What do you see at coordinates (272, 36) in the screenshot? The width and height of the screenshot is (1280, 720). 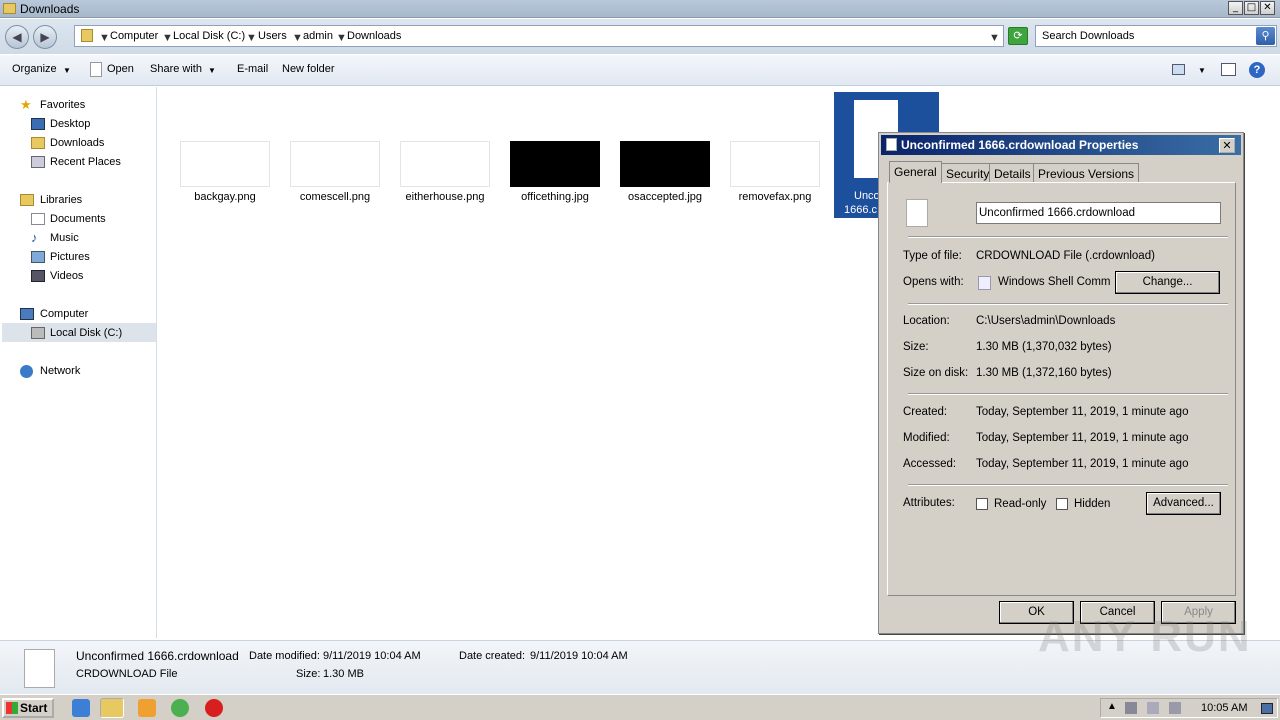 I see `breadcrumb-users: Users` at bounding box center [272, 36].